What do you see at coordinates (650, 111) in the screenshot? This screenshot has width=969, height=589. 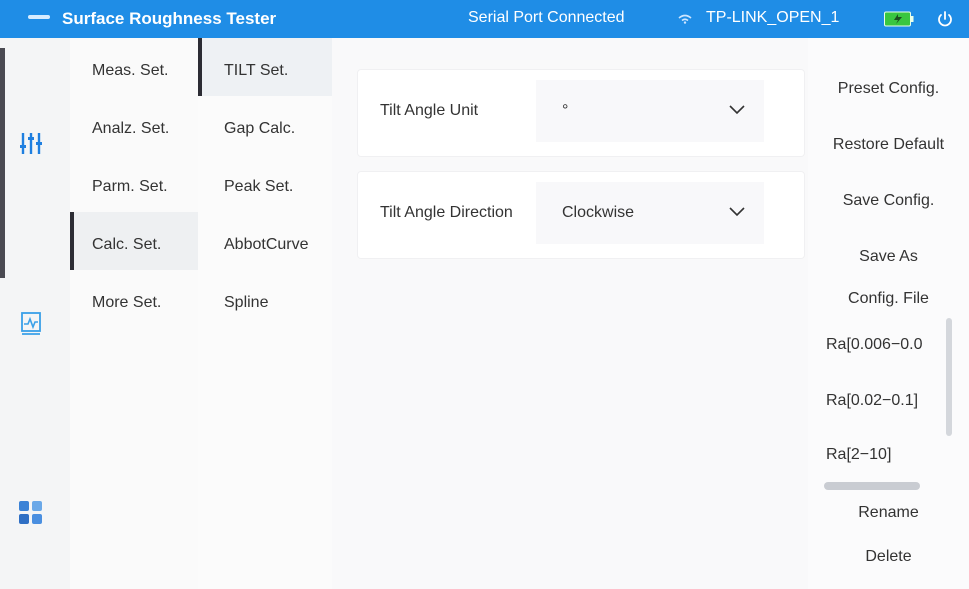 I see `tilt-angle-unit-select: °` at bounding box center [650, 111].